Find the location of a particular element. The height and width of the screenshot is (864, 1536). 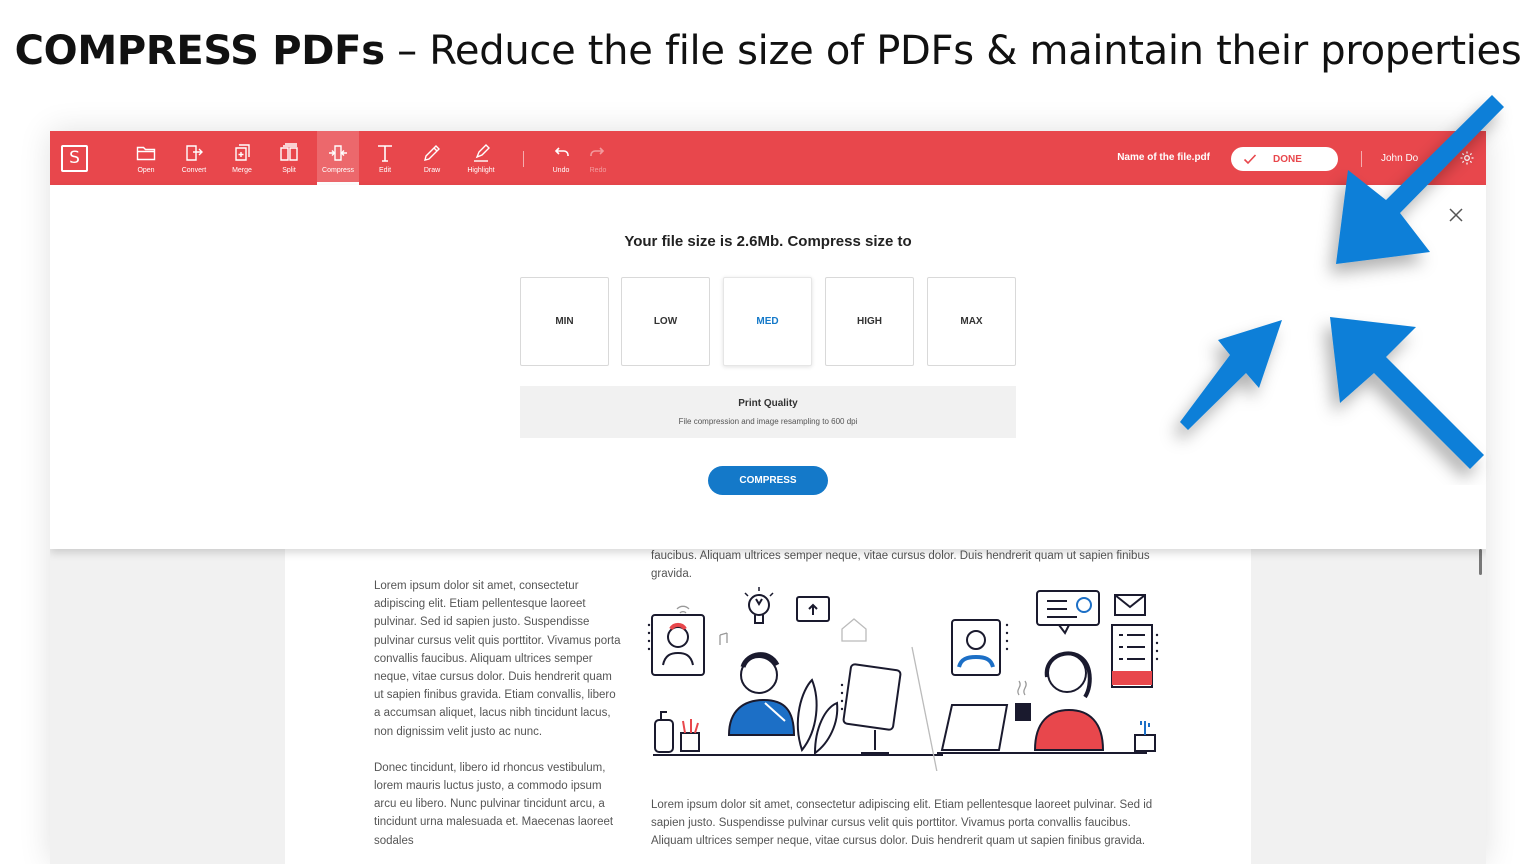

text-icon is located at coordinates (385, 153).